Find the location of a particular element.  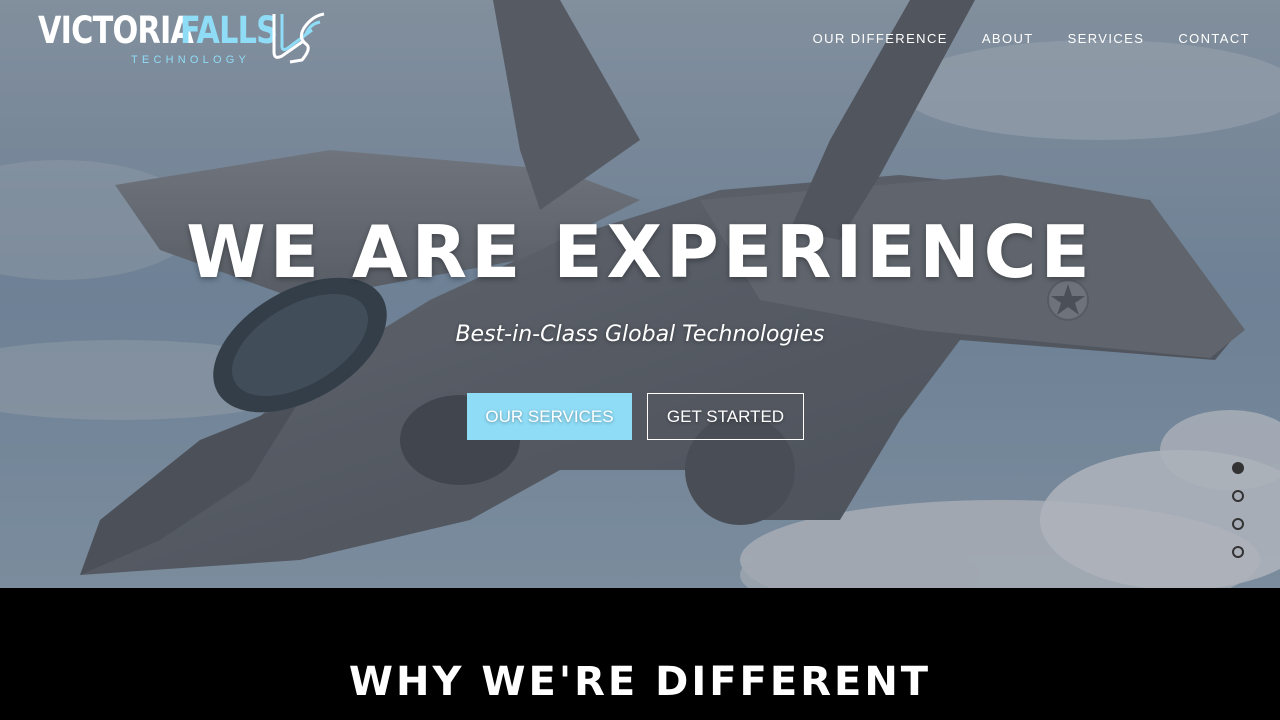

nav-item-contact: CONTACT is located at coordinates (1197, 39).